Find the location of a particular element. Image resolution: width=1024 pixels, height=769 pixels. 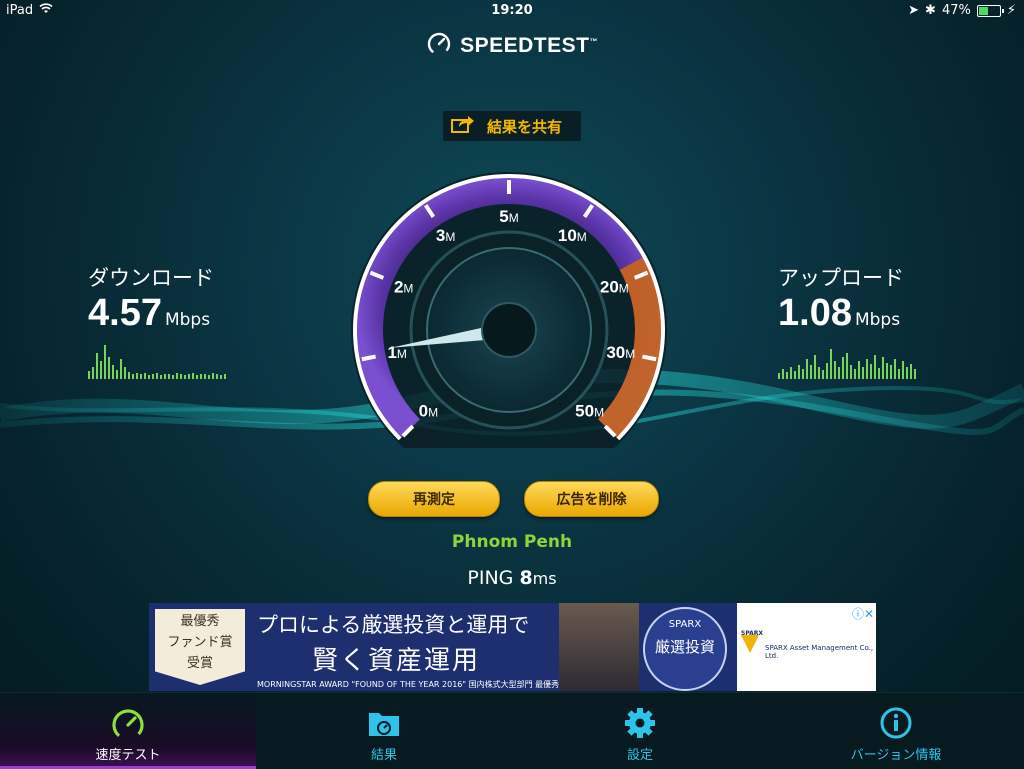

speed-gauge: 0M1M2M3M5M10M20M30M50M is located at coordinates (509, 310).